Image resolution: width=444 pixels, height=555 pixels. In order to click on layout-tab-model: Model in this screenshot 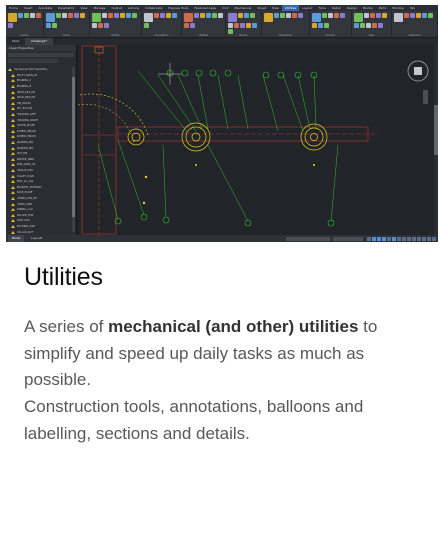, I will do `click(16, 238)`.